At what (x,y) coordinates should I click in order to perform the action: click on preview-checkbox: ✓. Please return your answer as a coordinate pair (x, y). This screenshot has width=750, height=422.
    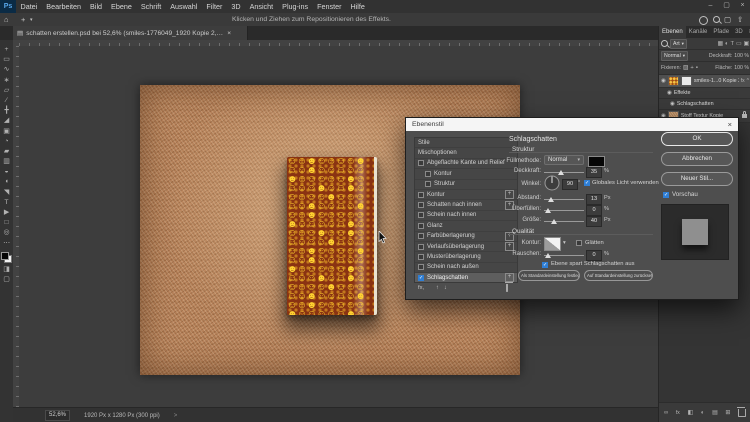
    Looking at the image, I should click on (666, 195).